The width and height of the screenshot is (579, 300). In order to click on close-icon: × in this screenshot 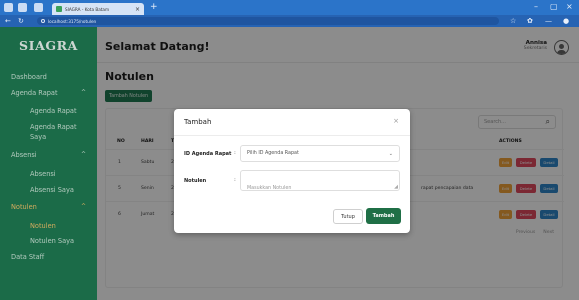, I will do `click(396, 121)`.